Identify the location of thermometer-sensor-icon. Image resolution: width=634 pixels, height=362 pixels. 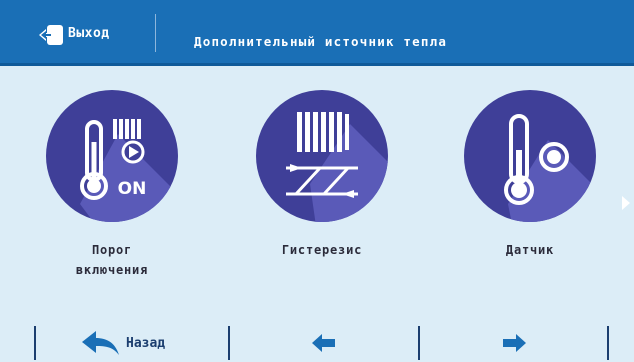
(530, 156).